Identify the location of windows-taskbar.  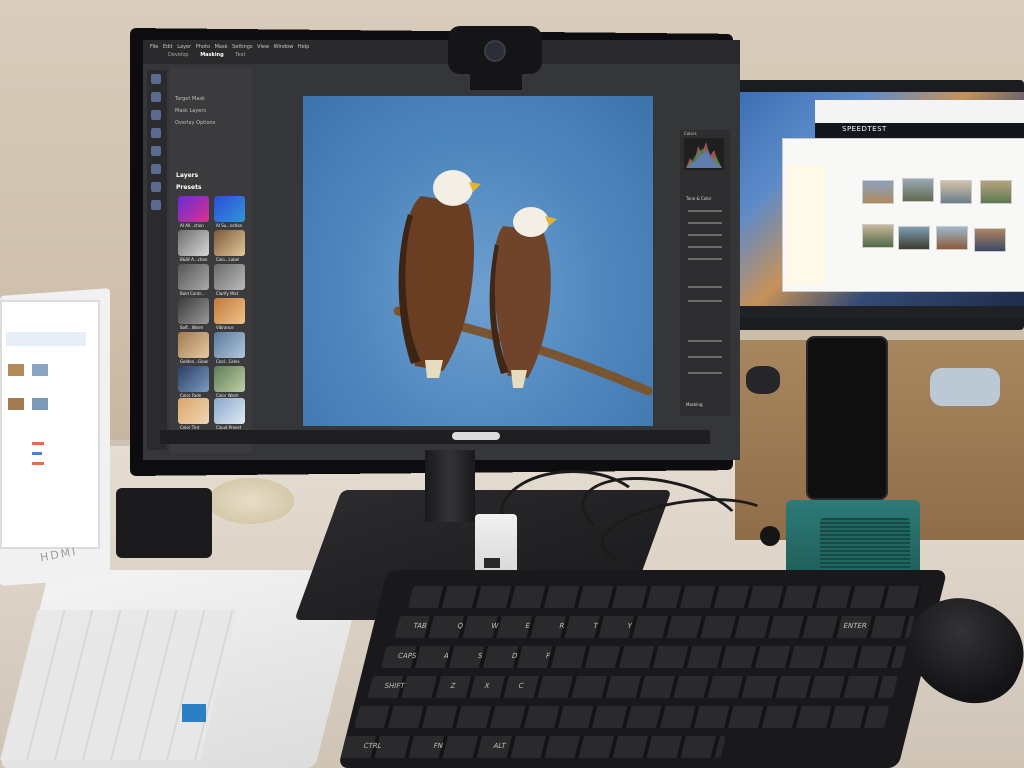
(435, 437).